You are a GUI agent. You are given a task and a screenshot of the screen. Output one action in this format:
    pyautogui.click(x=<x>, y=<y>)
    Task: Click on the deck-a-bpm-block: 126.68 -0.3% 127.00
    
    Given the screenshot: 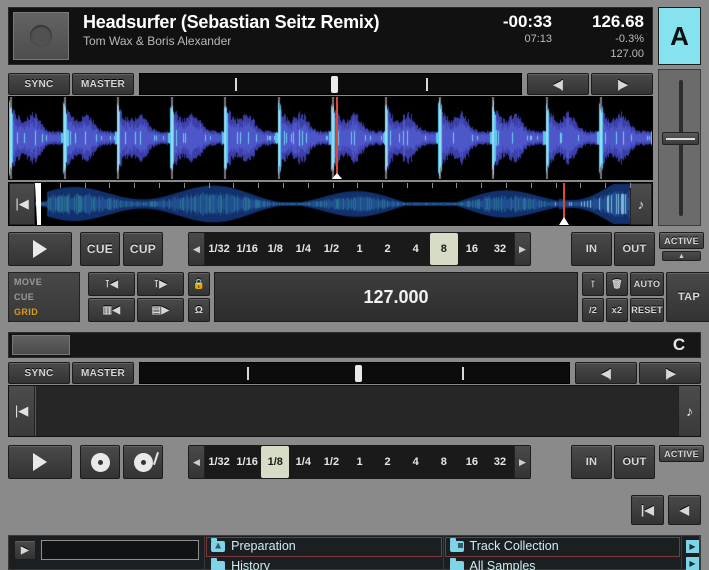 What is the action you would take?
    pyautogui.click(x=606, y=36)
    